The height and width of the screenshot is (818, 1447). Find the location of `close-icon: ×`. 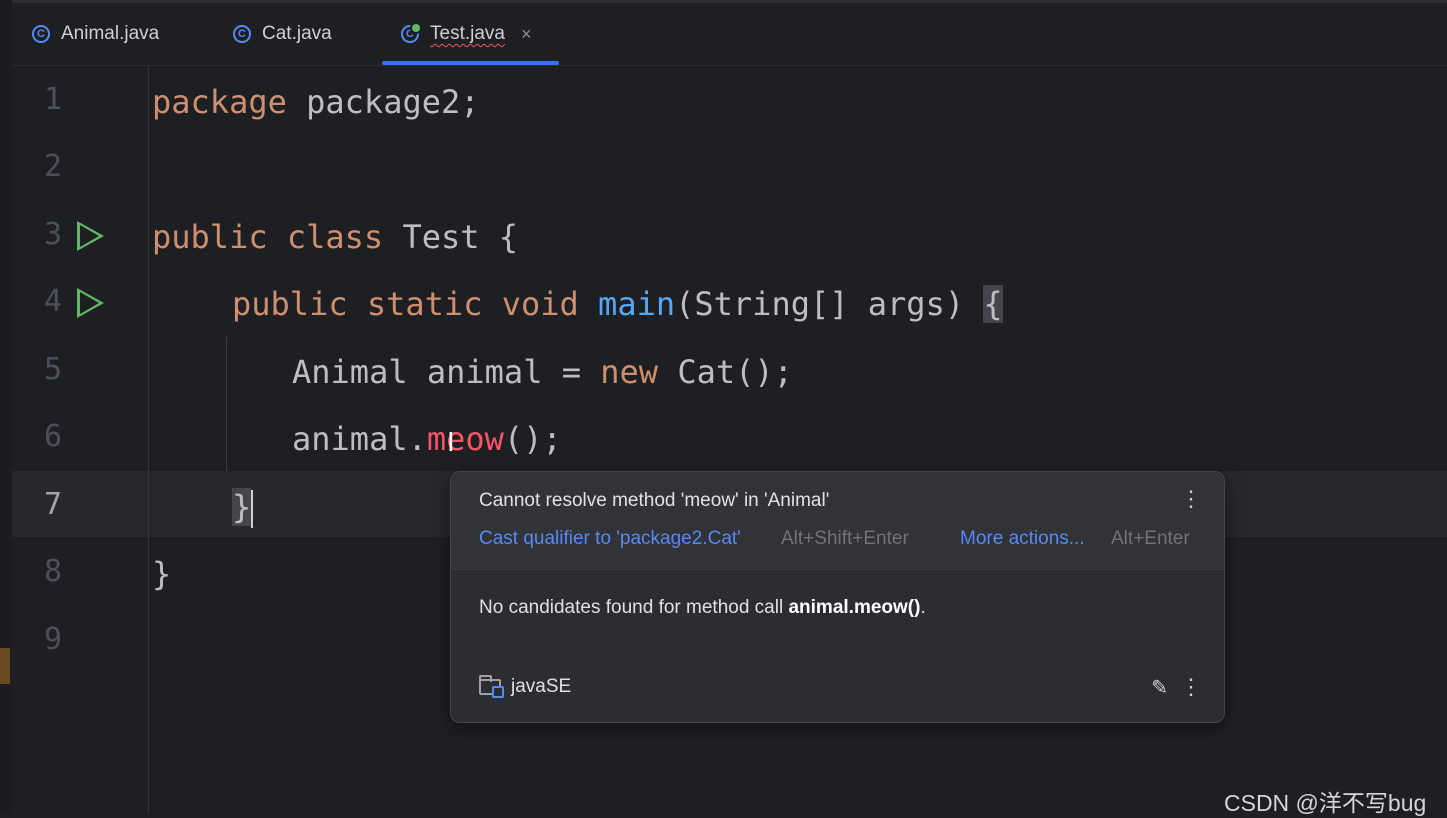

close-icon: × is located at coordinates (526, 34).